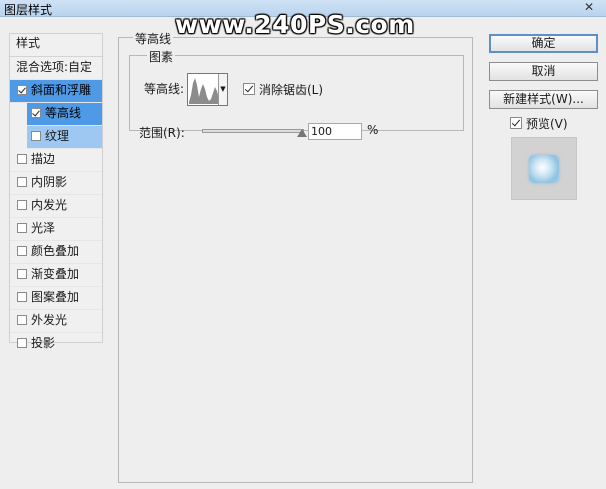 This screenshot has height=489, width=606. What do you see at coordinates (43, 159) in the screenshot?
I see `style-item-label: 描边` at bounding box center [43, 159].